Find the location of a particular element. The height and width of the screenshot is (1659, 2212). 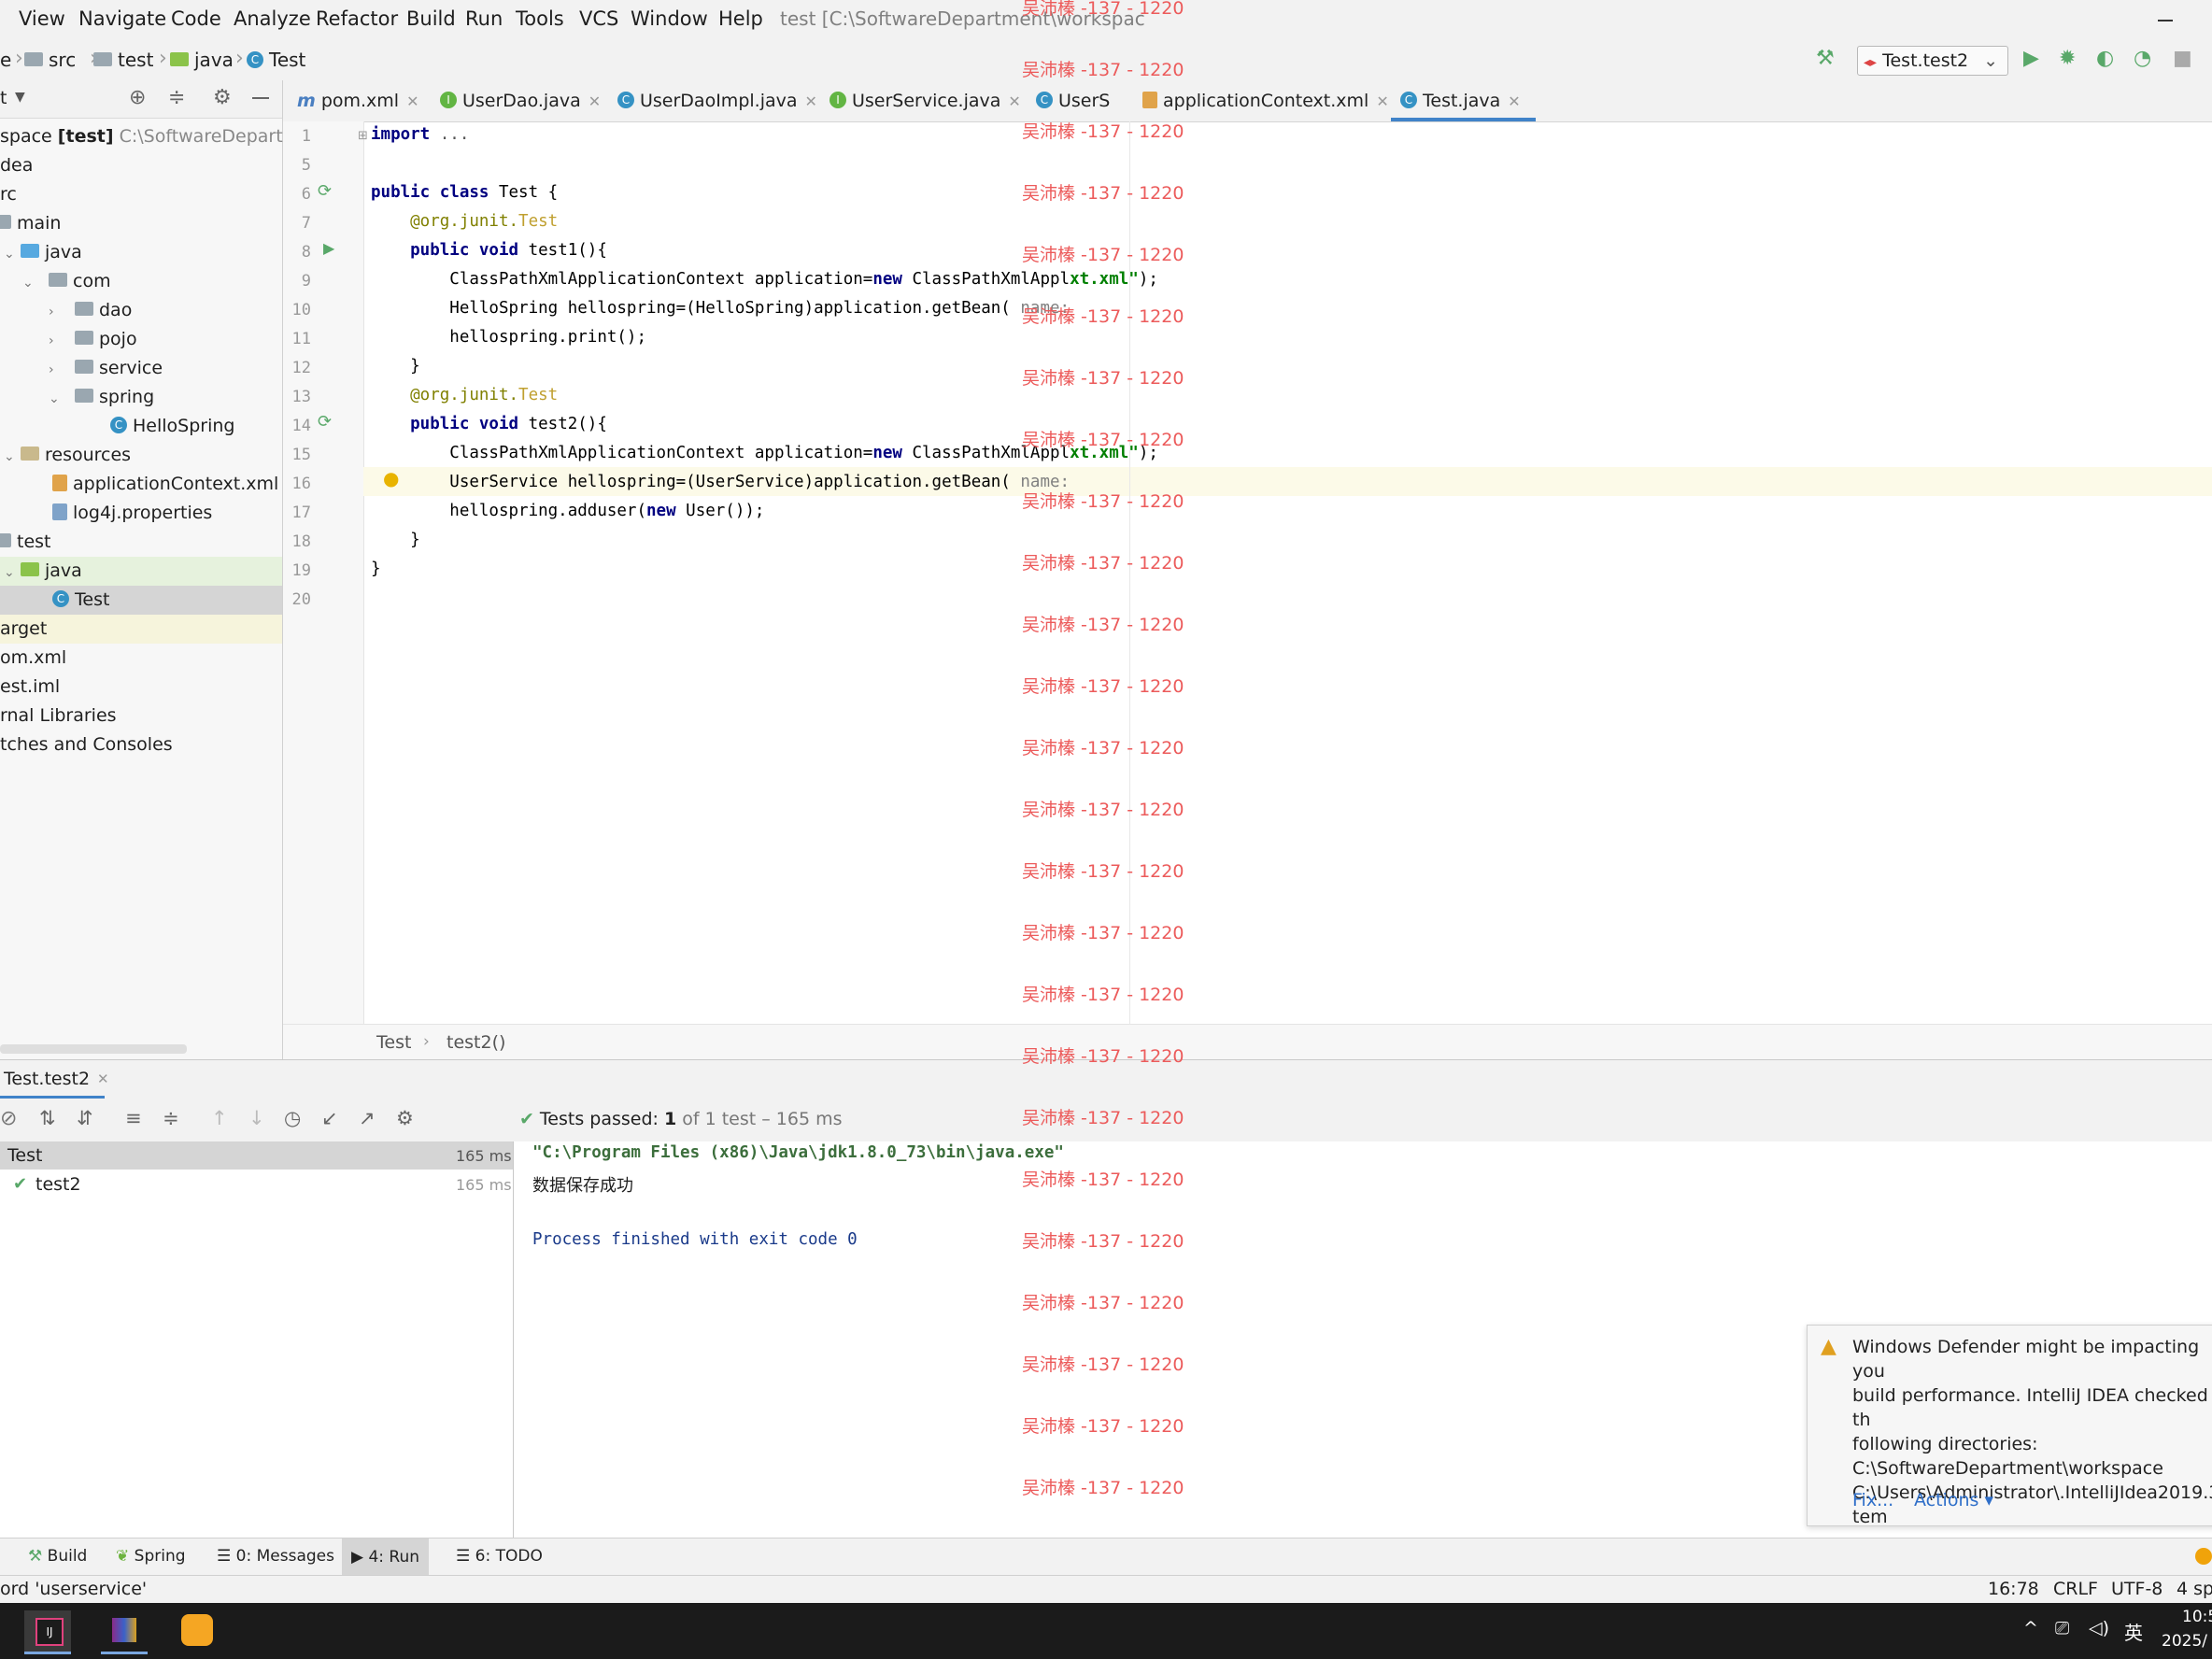

locate-icon: ⊕ is located at coordinates (137, 98).